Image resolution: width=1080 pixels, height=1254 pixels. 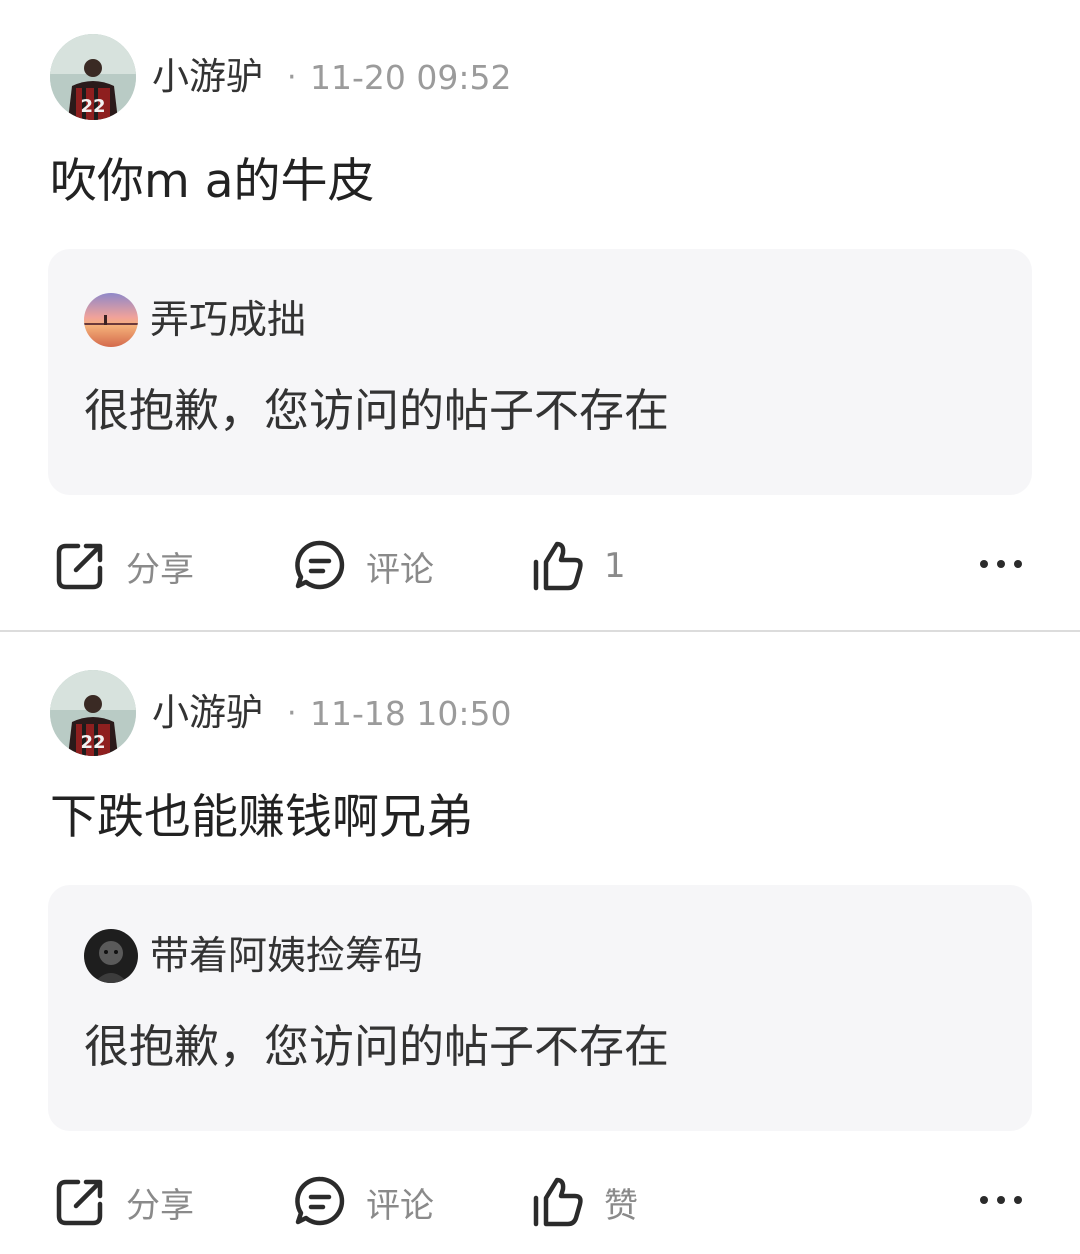 I want to click on sunset-avatar-image, so click(x=111, y=320).